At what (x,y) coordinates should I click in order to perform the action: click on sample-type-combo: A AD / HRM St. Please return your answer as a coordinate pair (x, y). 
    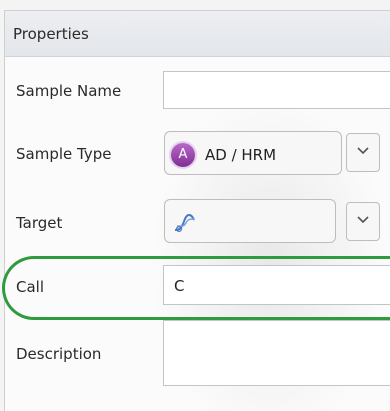
    Looking at the image, I should click on (253, 153).